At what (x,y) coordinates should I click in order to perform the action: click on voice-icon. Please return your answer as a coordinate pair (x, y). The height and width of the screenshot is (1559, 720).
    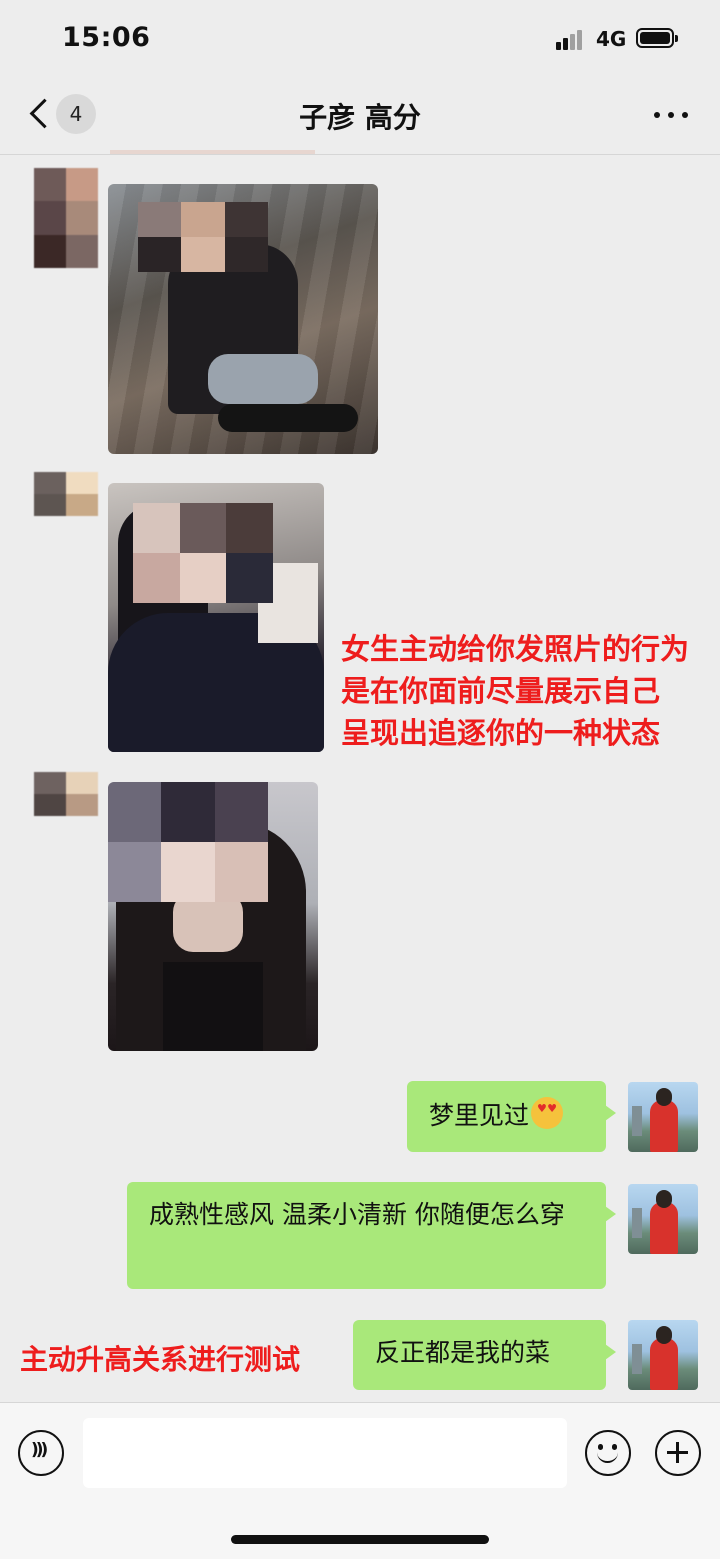
    Looking at the image, I should click on (41, 1453).